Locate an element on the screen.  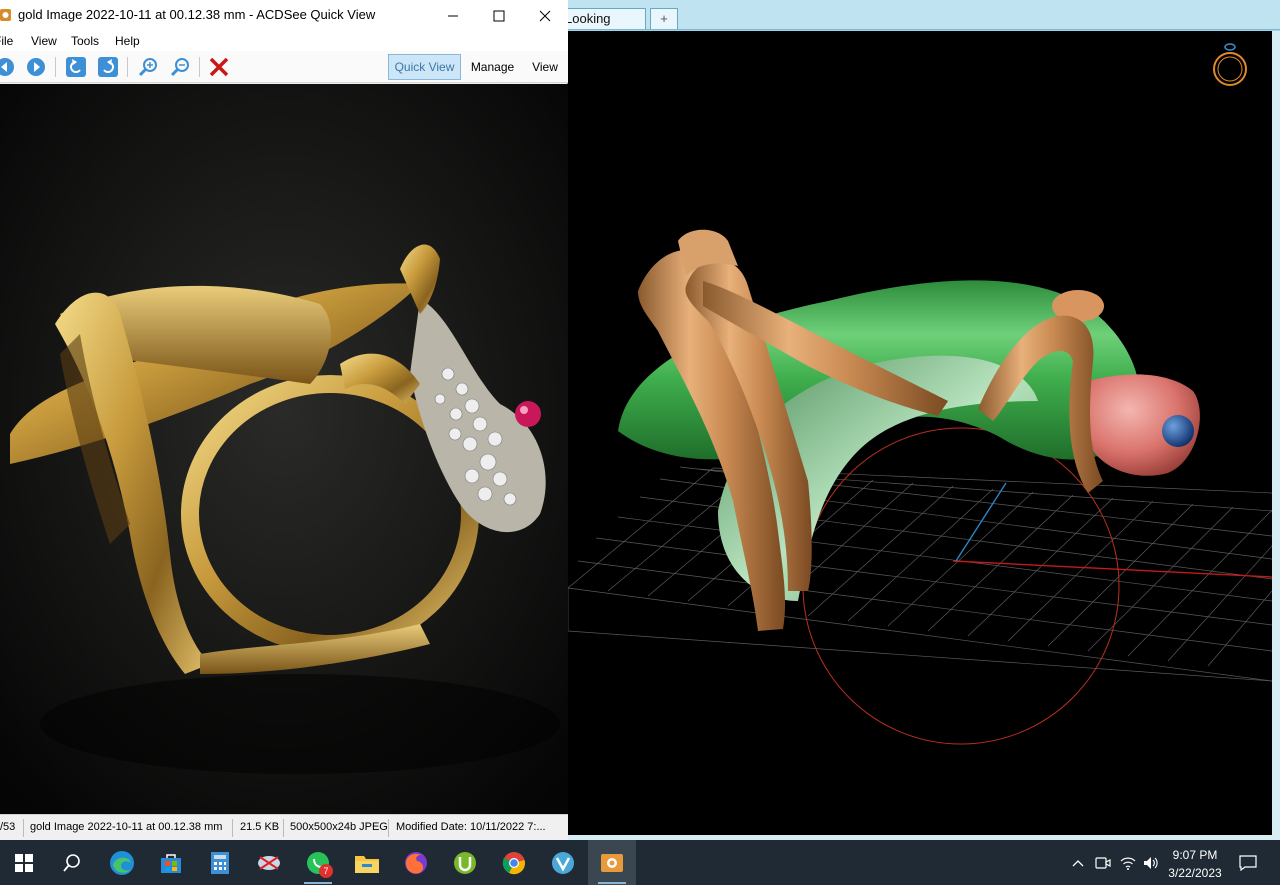
delete-x-icon is located at coordinates (219, 67).